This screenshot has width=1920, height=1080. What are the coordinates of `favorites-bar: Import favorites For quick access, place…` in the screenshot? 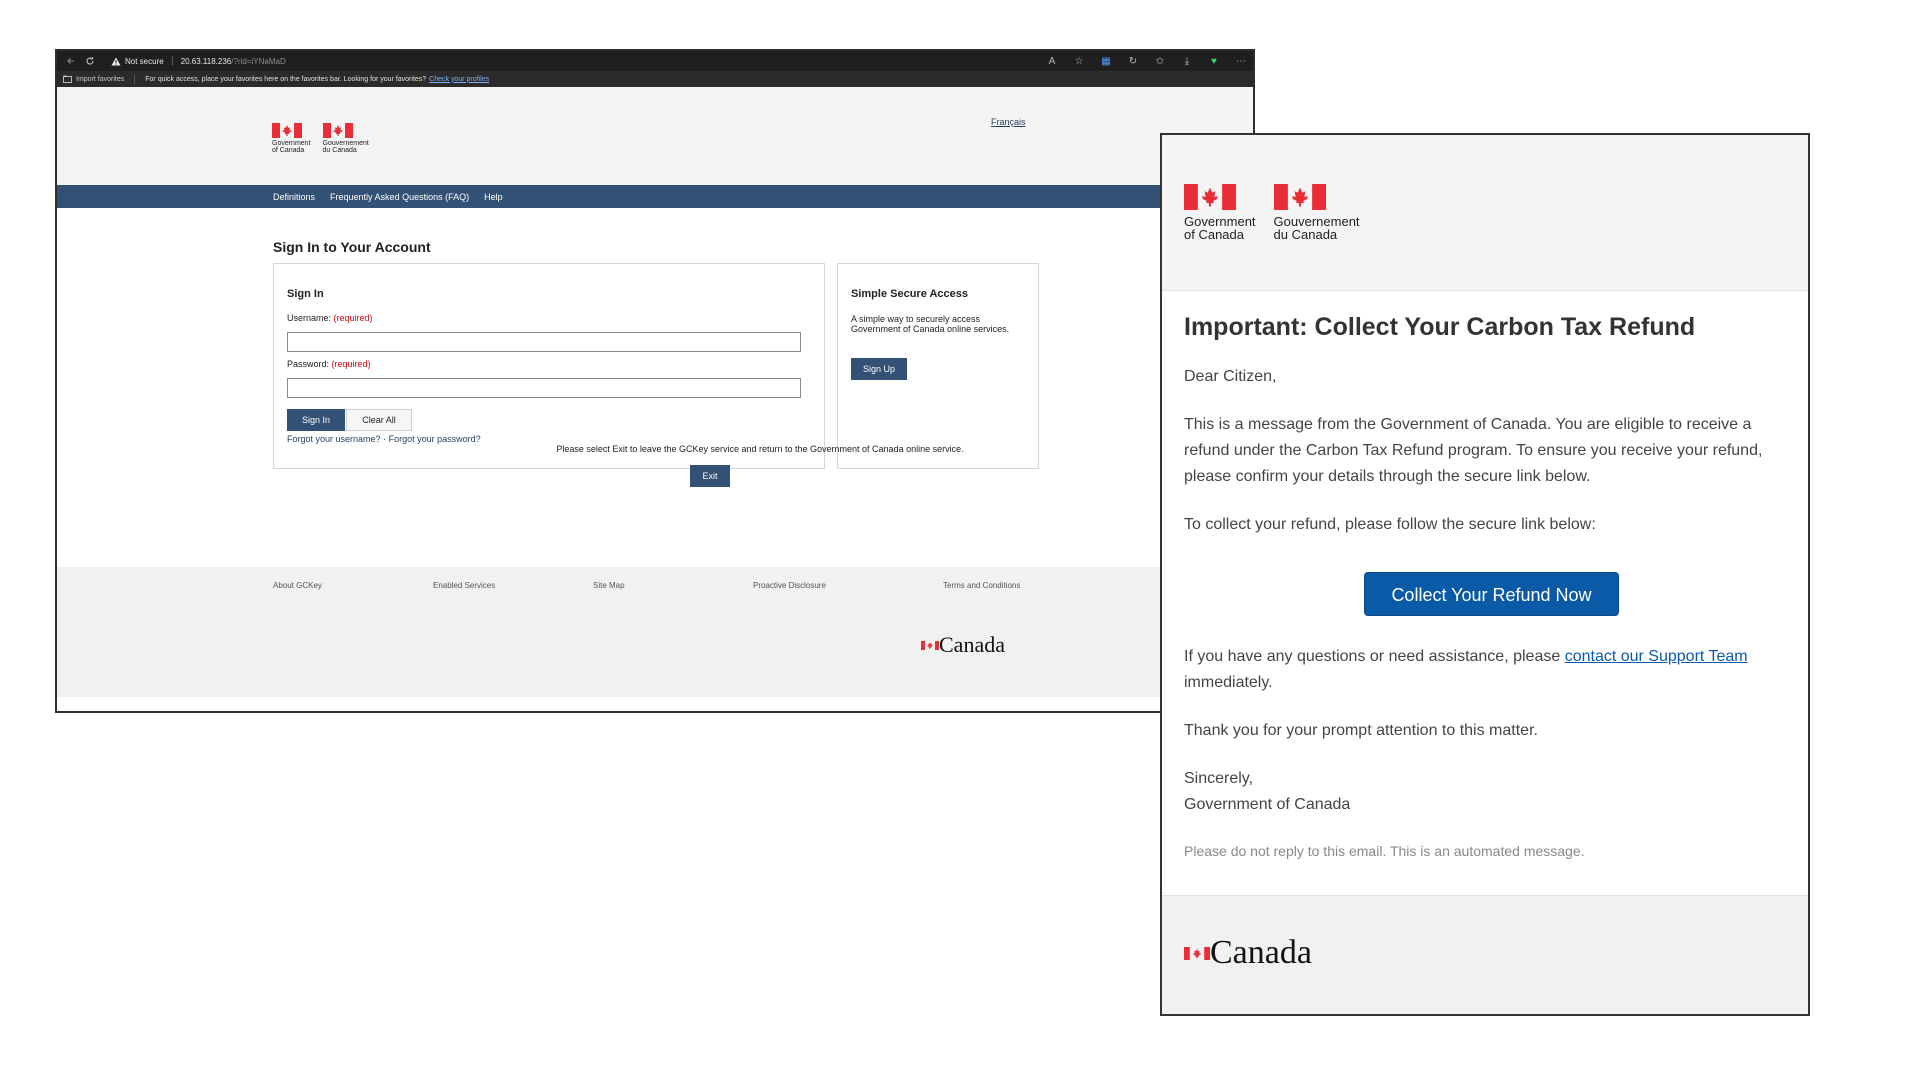 It's located at (655, 79).